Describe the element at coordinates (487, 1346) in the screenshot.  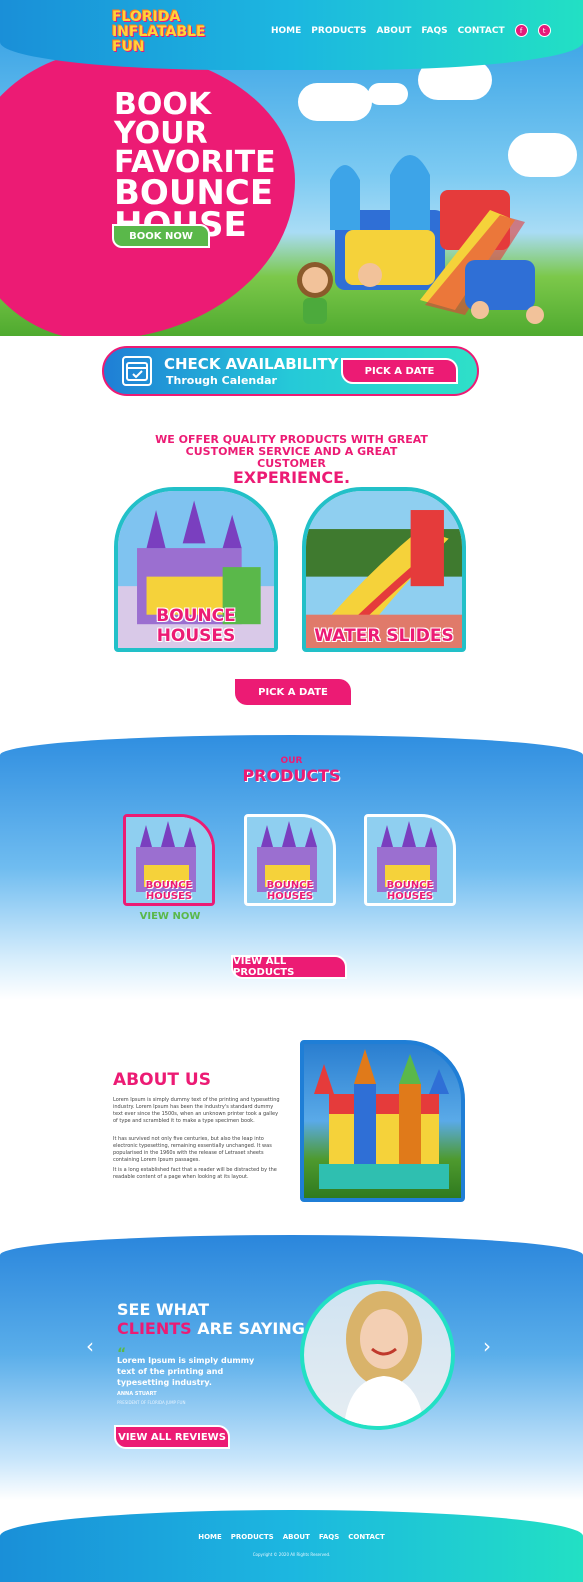
I see `chevron-right-icon: ›` at that location.